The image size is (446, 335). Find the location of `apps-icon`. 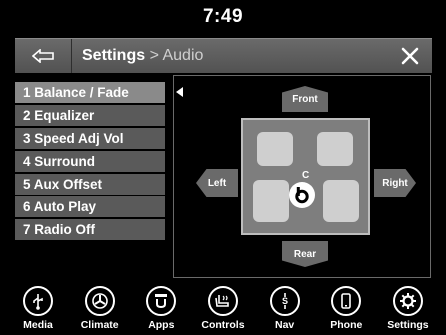

apps-icon is located at coordinates (161, 301).